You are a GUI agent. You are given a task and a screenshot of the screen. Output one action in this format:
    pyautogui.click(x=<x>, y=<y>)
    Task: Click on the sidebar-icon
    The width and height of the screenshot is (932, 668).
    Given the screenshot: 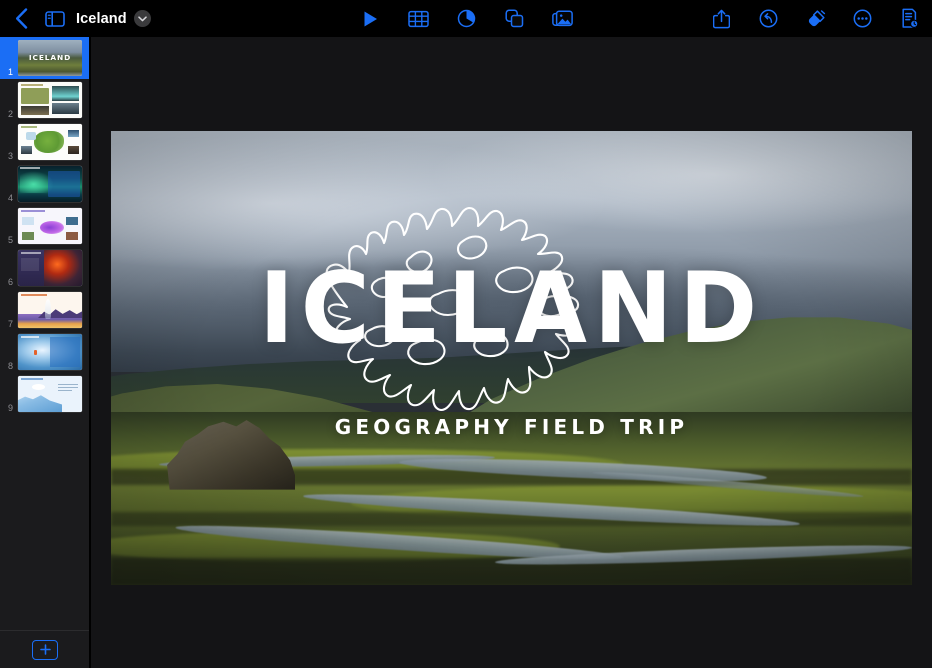 What is the action you would take?
    pyautogui.click(x=55, y=18)
    